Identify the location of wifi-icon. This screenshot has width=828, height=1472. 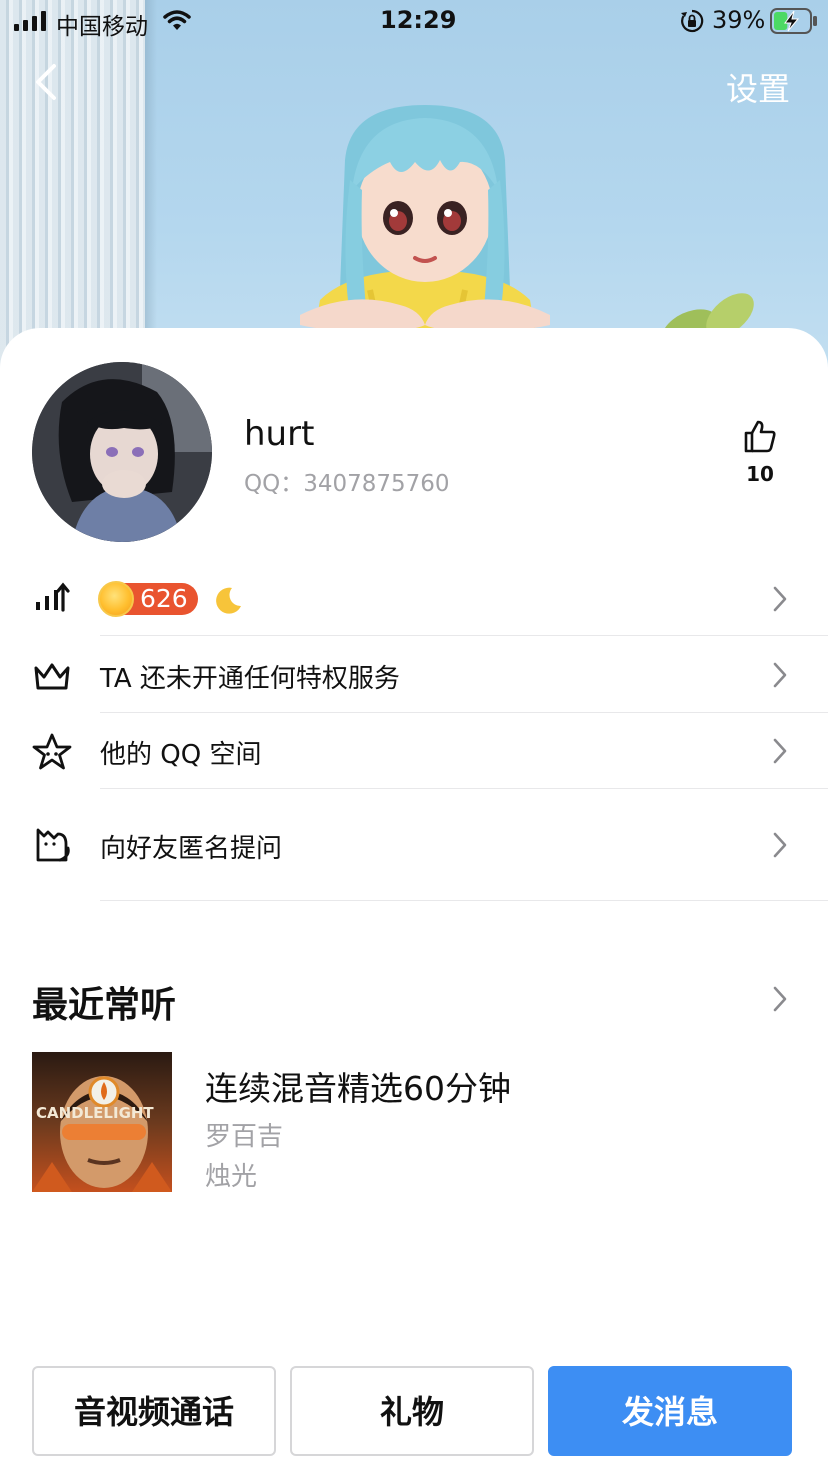
(177, 20).